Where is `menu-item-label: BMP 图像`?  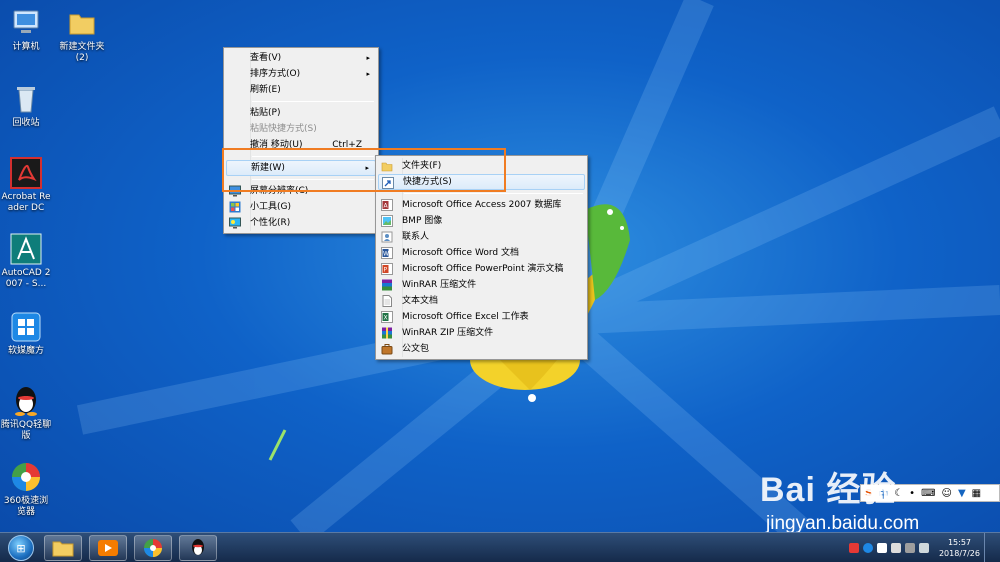
menu-item-label: BMP 图像 is located at coordinates (422, 221).